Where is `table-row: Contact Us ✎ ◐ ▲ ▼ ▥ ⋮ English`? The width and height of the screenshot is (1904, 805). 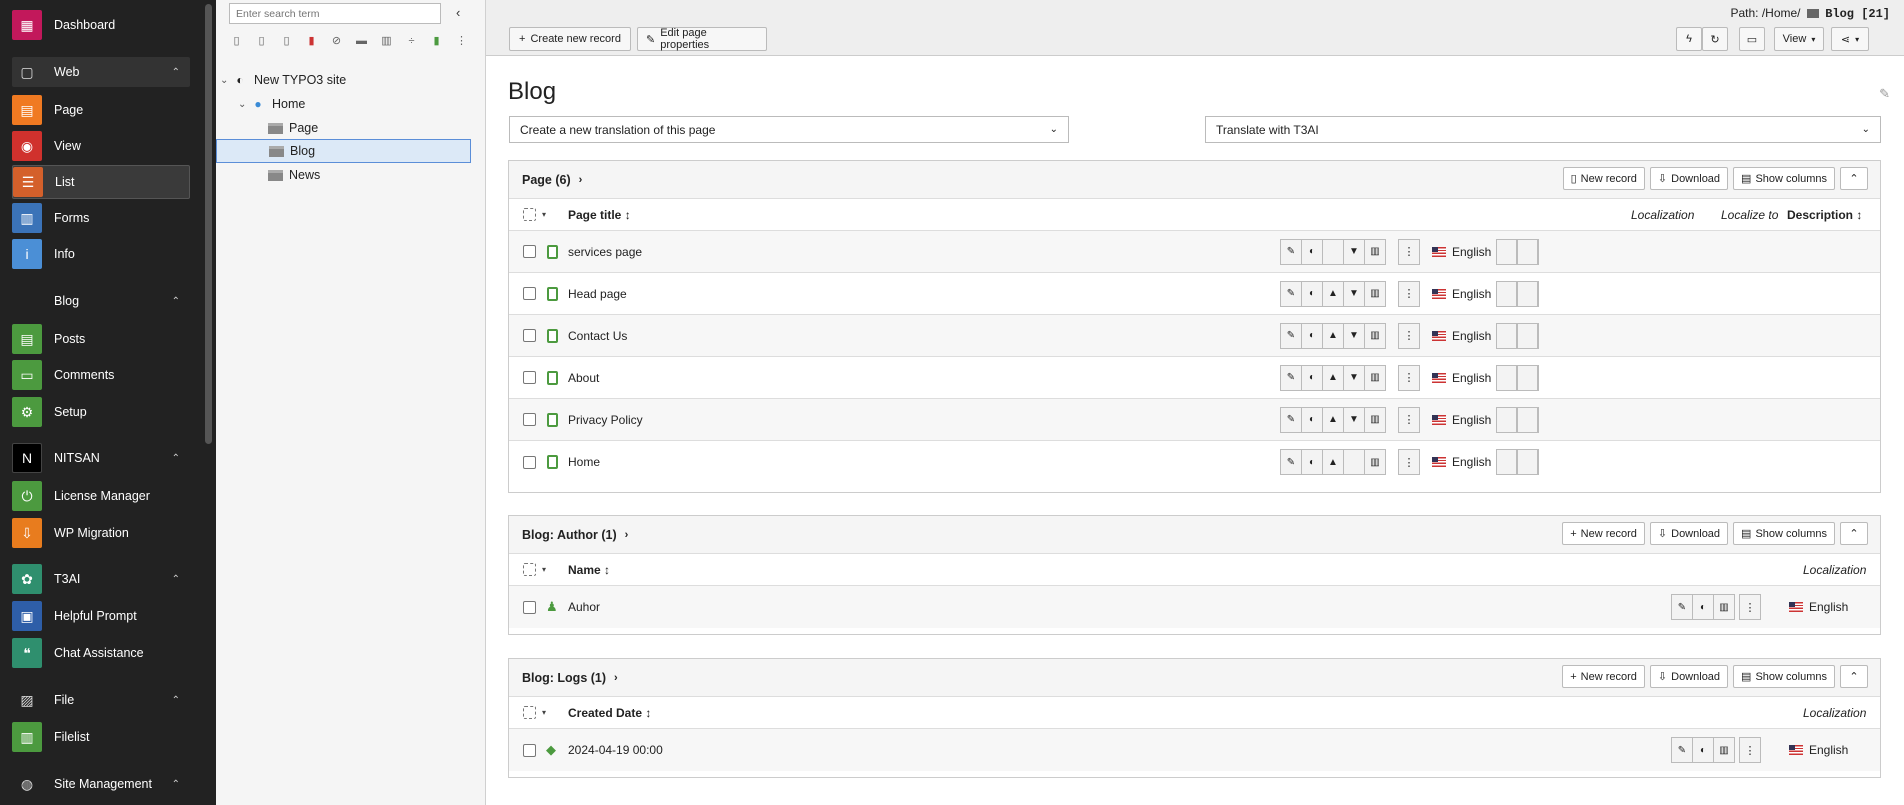
table-row: Contact Us ✎ ◐ ▲ ▼ ▥ ⋮ English is located at coordinates (1194, 336).